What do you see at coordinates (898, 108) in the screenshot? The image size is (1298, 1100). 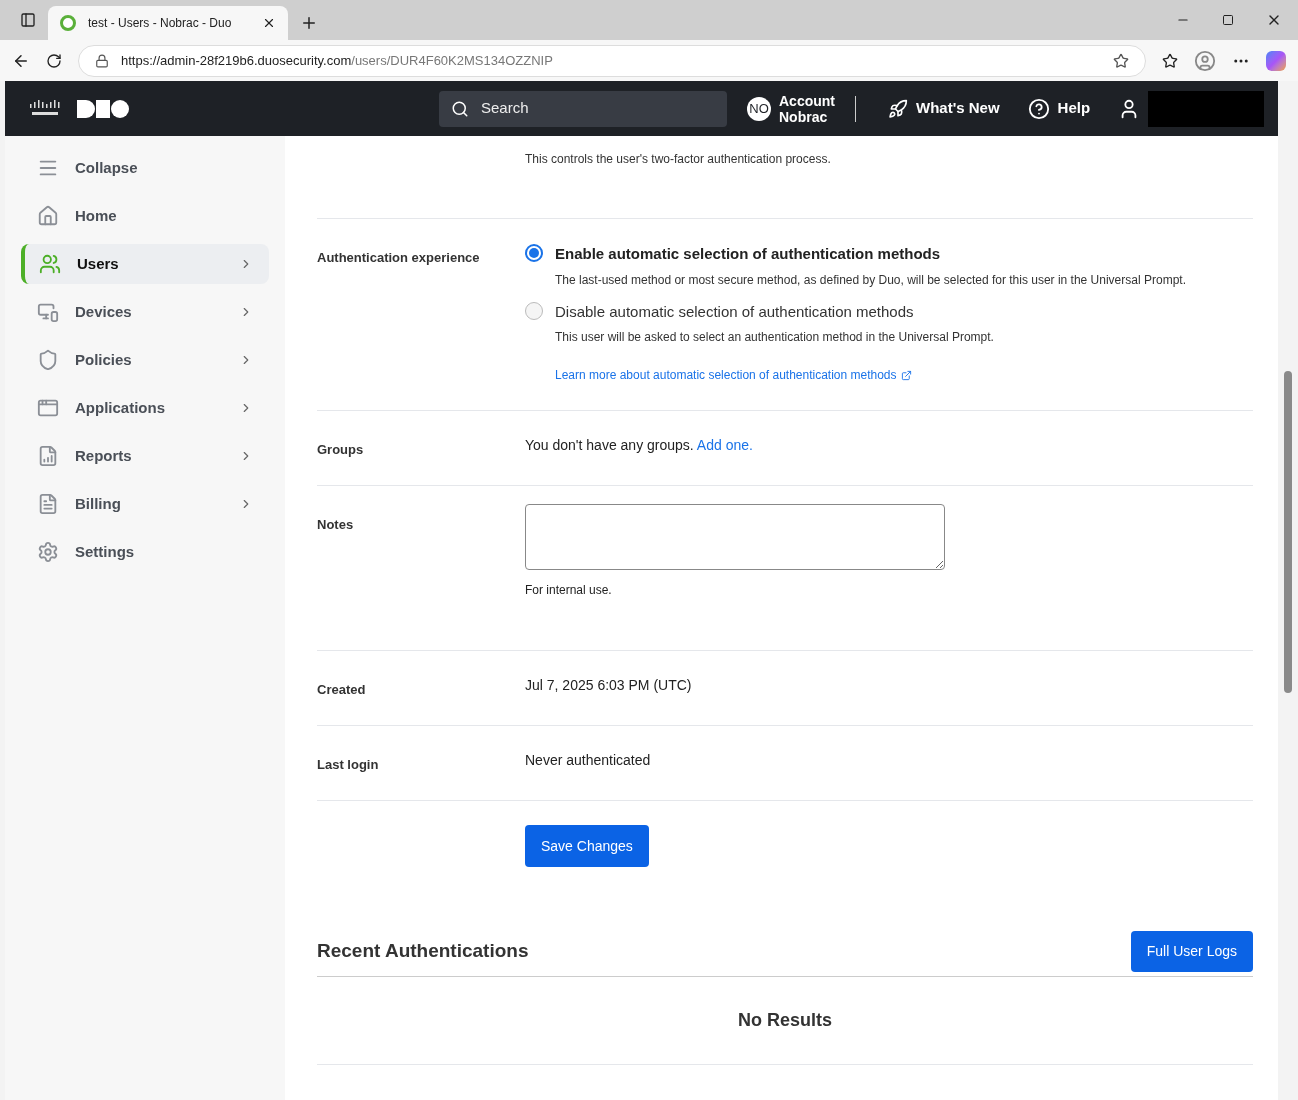 I see `rocket-icon` at bounding box center [898, 108].